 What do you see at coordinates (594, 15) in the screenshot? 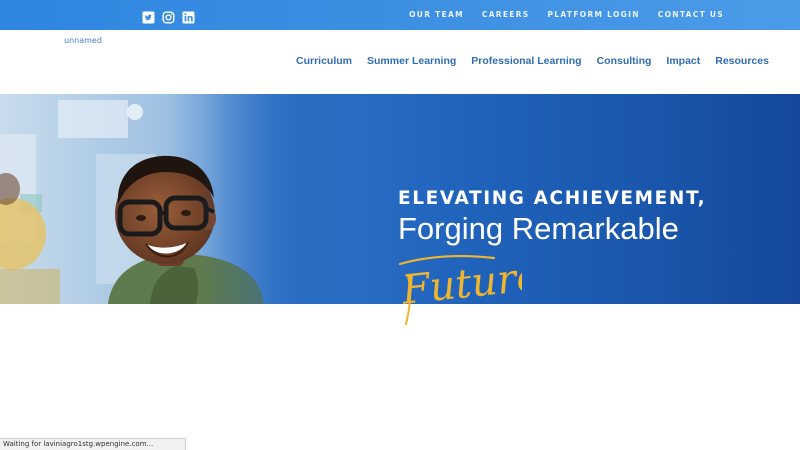
I see `utility-link-platform-login: PLATFORM LOGIN` at bounding box center [594, 15].